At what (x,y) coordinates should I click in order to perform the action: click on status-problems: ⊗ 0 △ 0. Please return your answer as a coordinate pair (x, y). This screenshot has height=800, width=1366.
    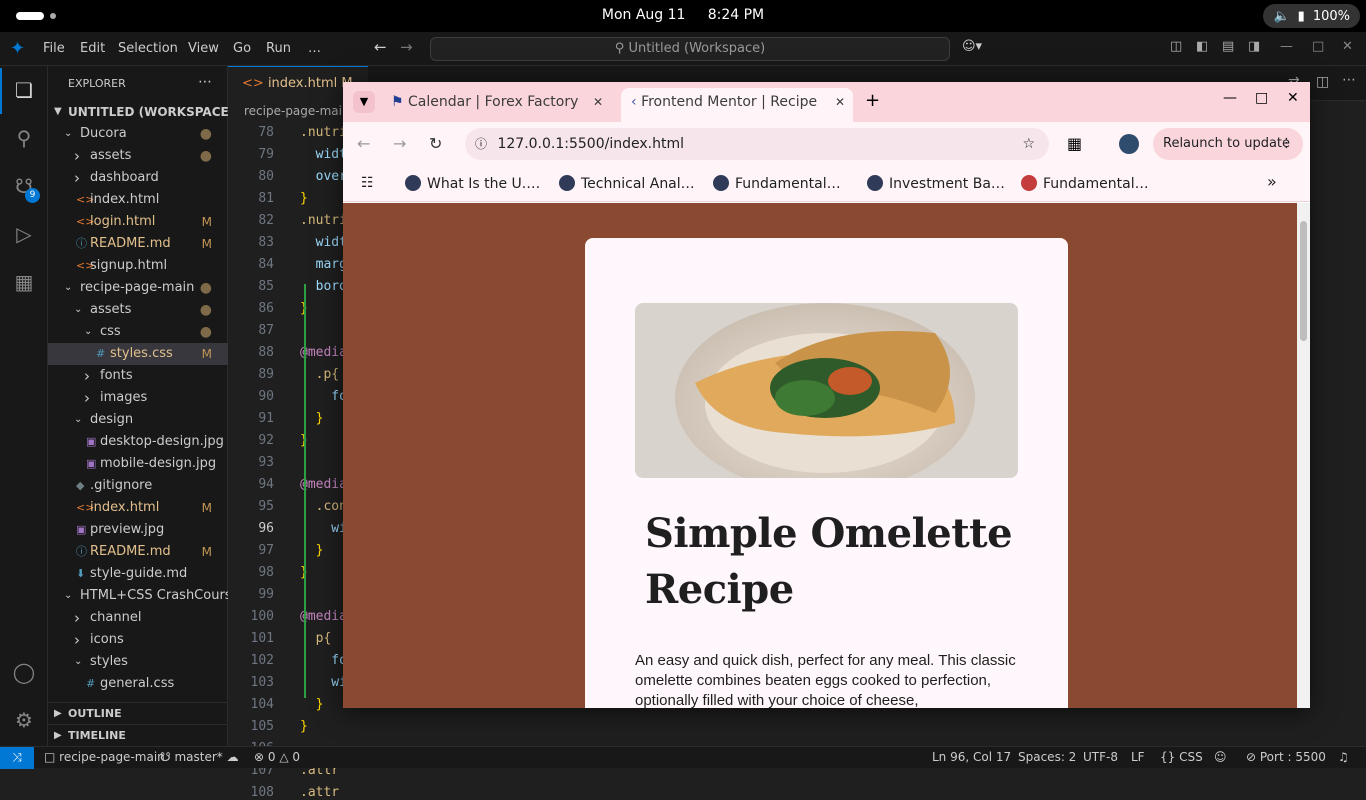
    Looking at the image, I should click on (277, 757).